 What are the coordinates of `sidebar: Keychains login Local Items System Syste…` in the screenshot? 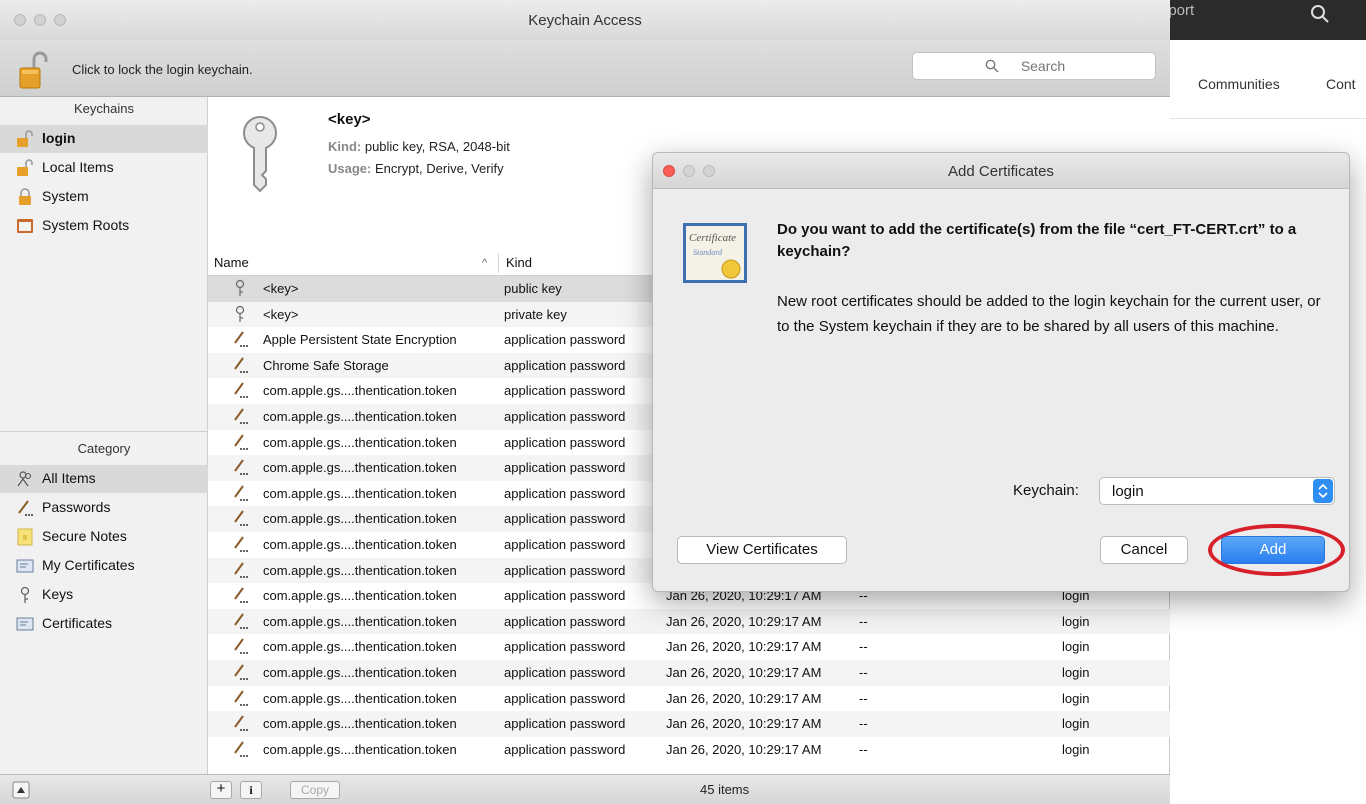 It's located at (104, 435).